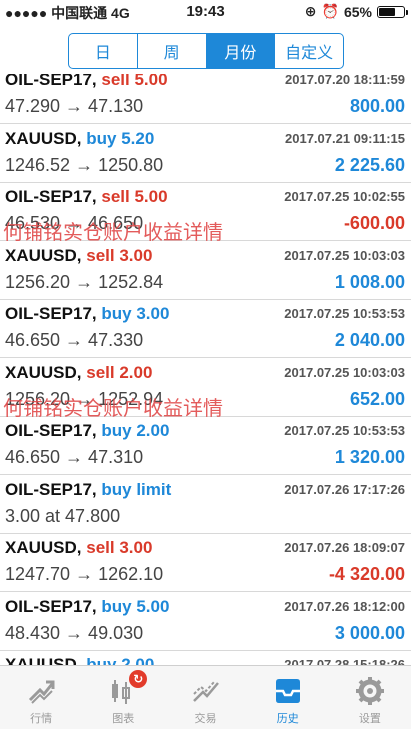  I want to click on trade-row: XAUUSD, buy 2.00 2017.07.28 15:18:26, so click(205, 658).